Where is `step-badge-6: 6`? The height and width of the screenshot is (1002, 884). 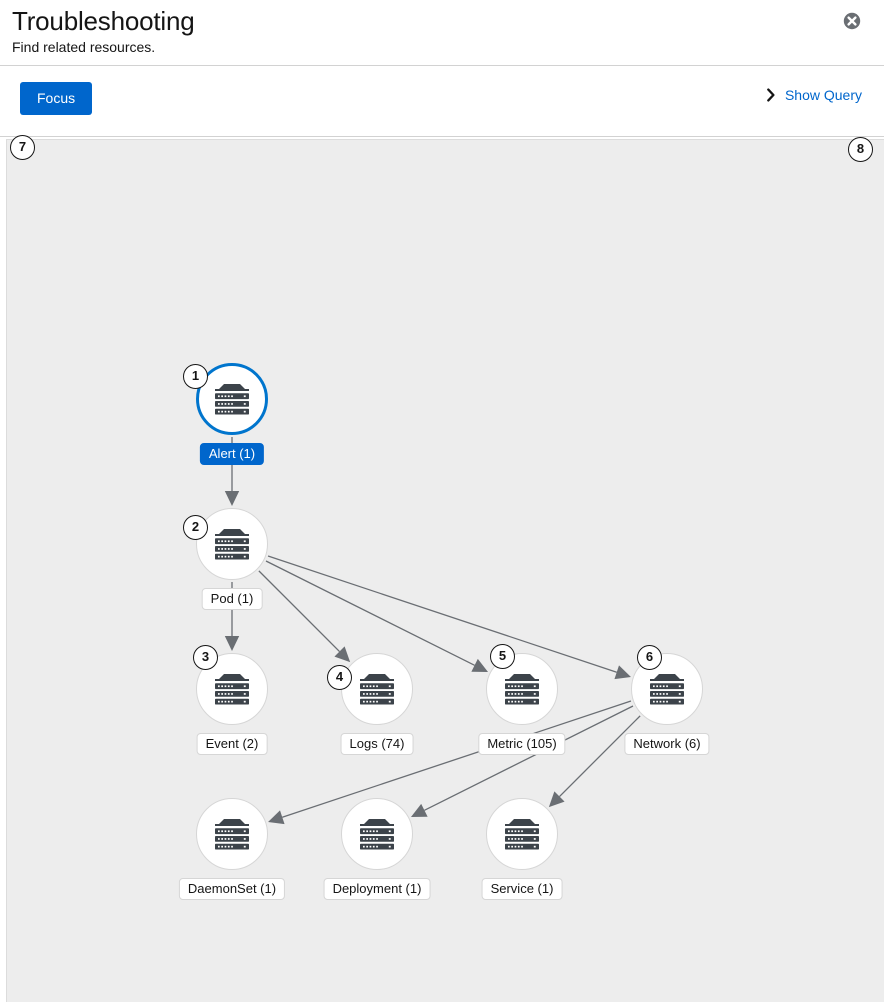 step-badge-6: 6 is located at coordinates (649, 657).